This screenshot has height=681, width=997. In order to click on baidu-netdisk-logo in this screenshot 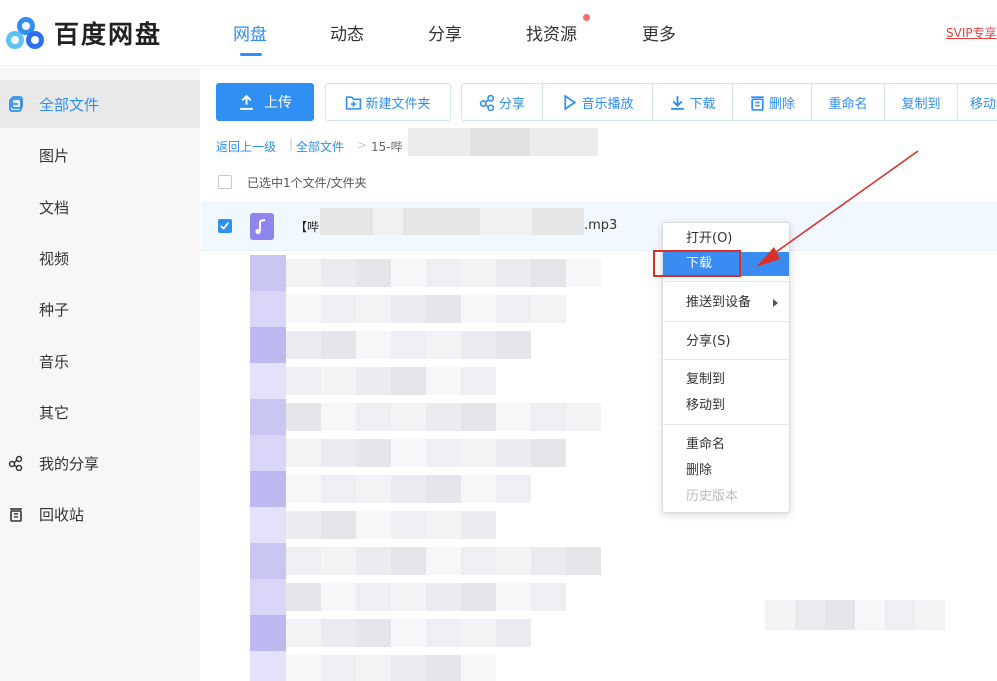, I will do `click(26, 34)`.